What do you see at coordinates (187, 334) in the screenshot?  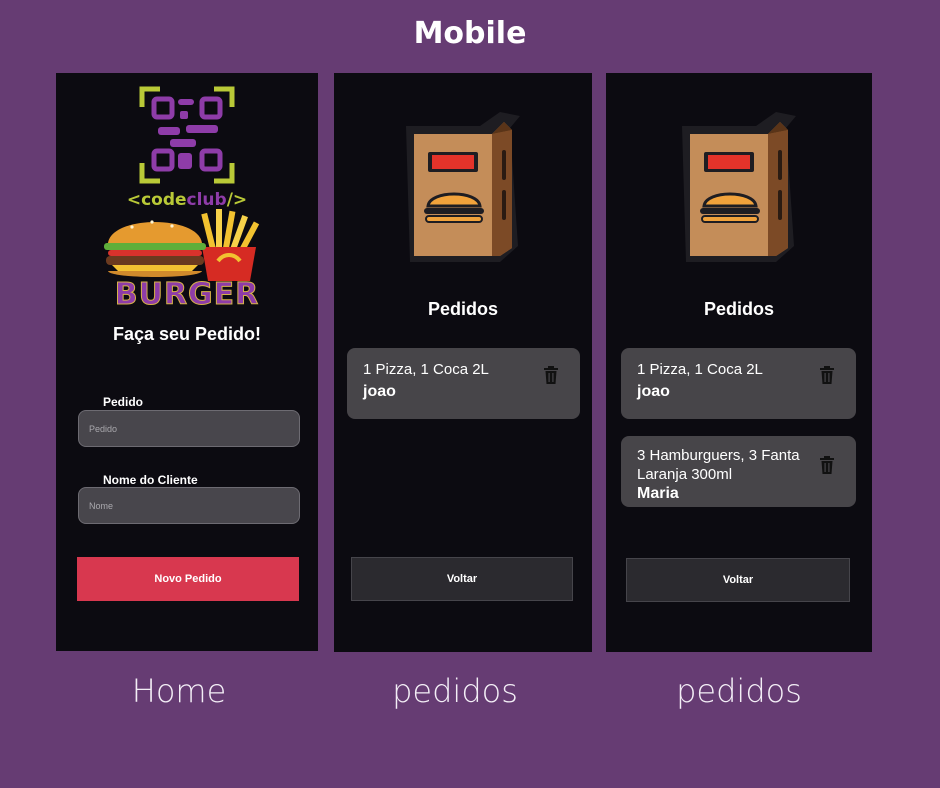 I see `page-heading: Faça seu Pedido!` at bounding box center [187, 334].